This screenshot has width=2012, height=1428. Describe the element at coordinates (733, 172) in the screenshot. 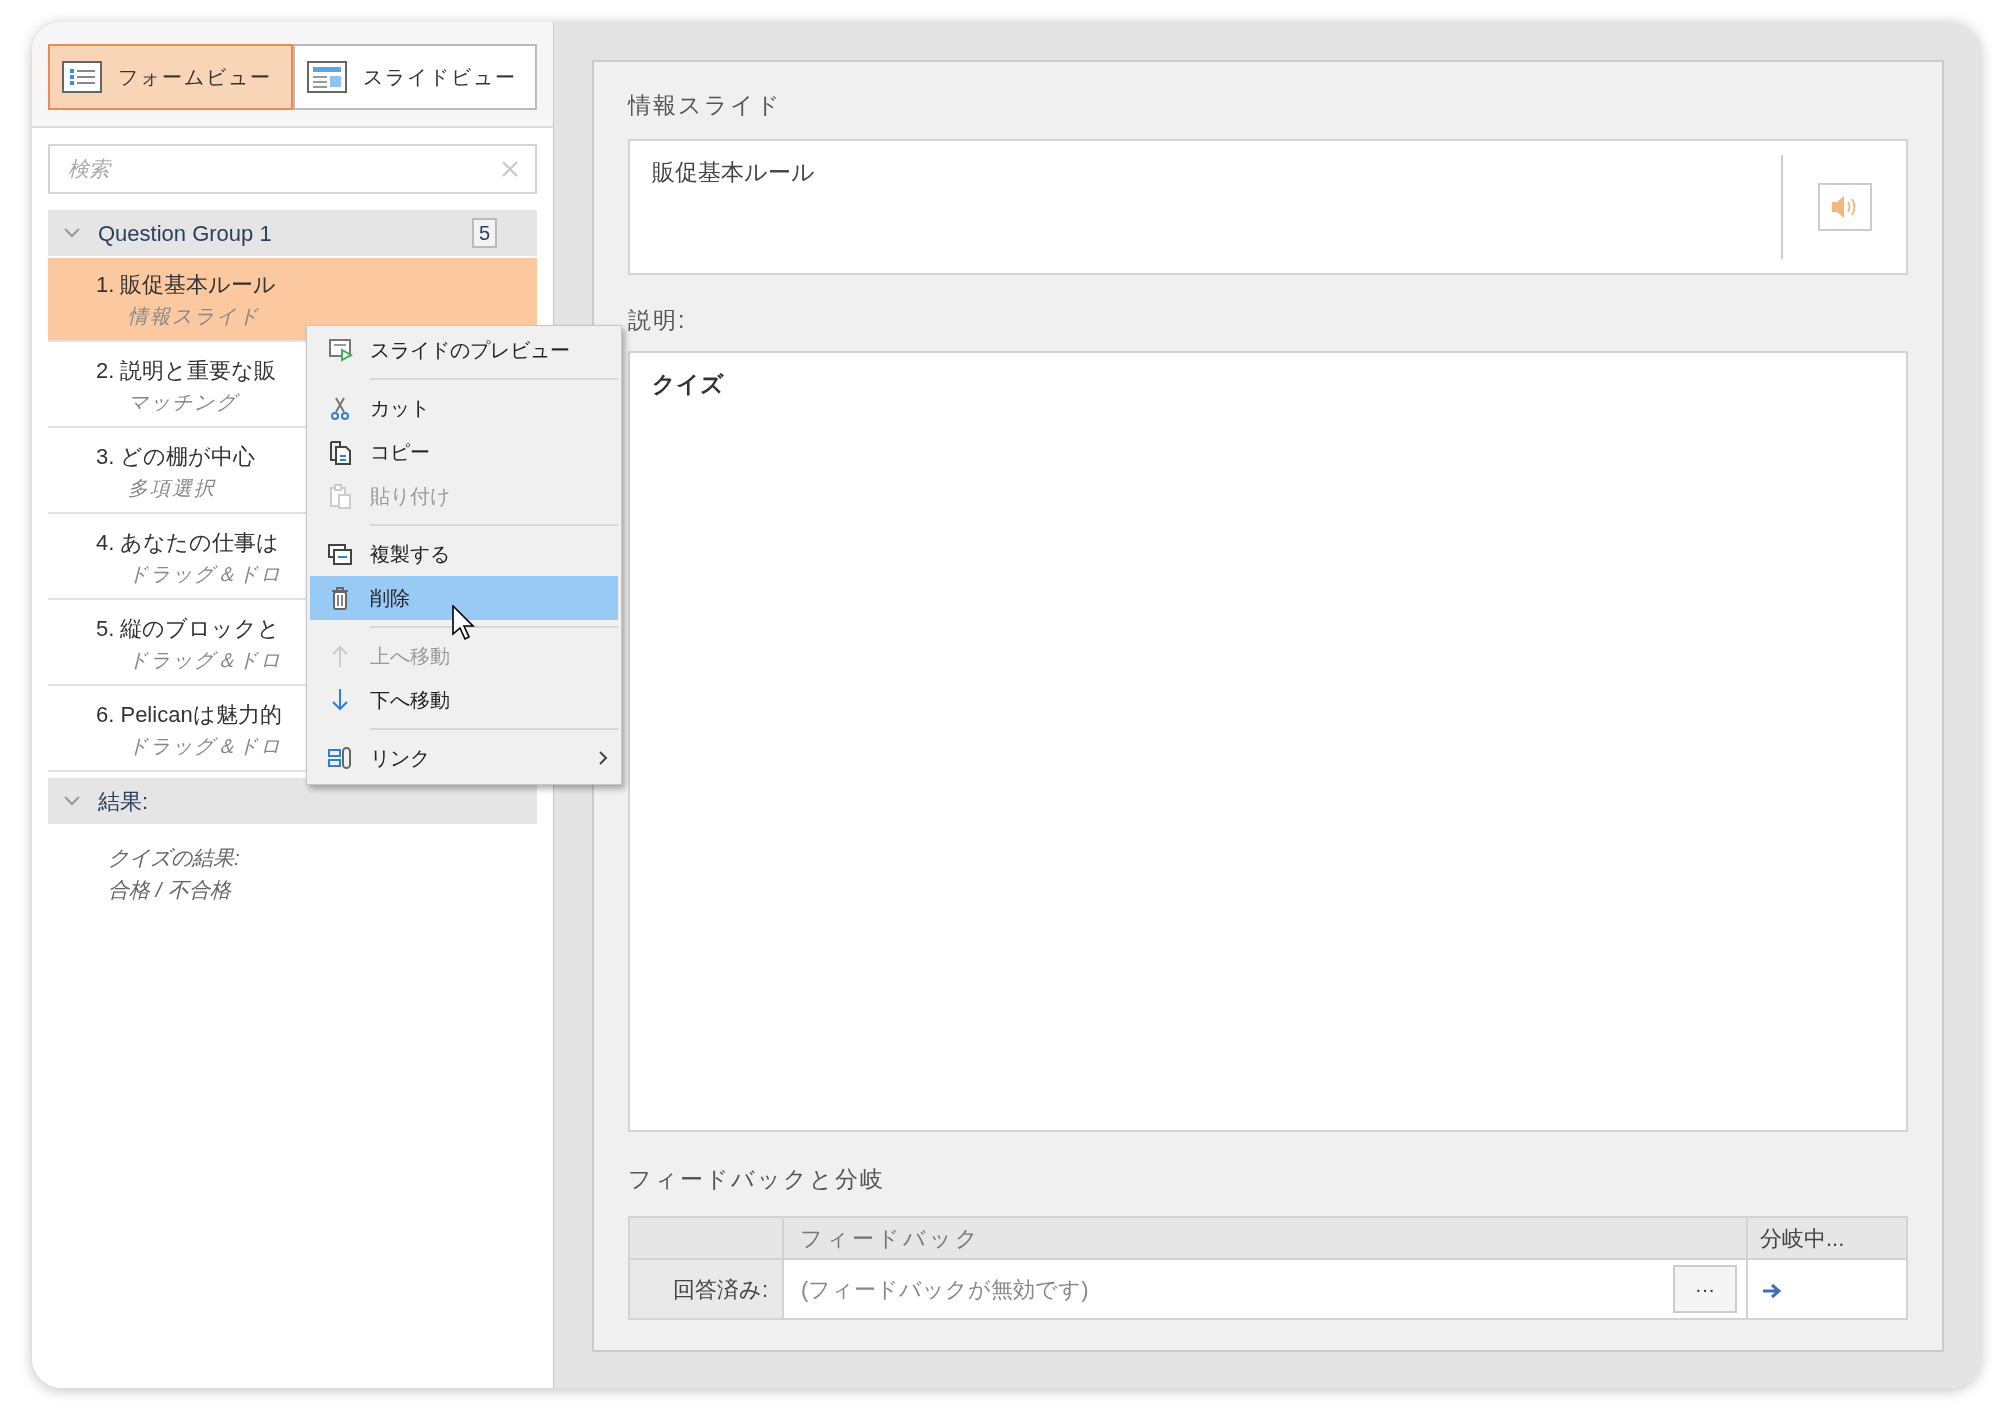

I see `title-text: 販促基本ルール` at that location.